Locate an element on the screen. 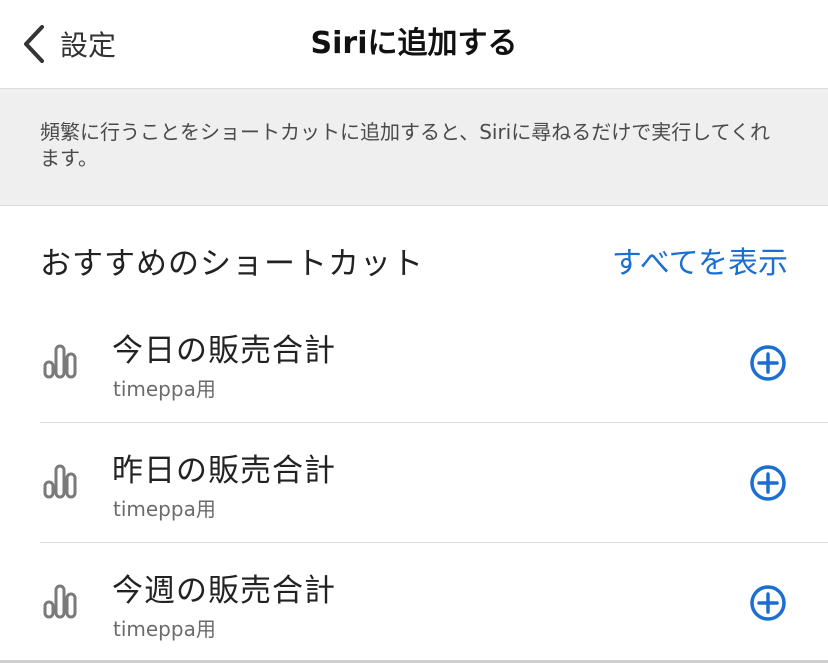  navigation-bar: 設定 Siriに追加する is located at coordinates (414, 44).